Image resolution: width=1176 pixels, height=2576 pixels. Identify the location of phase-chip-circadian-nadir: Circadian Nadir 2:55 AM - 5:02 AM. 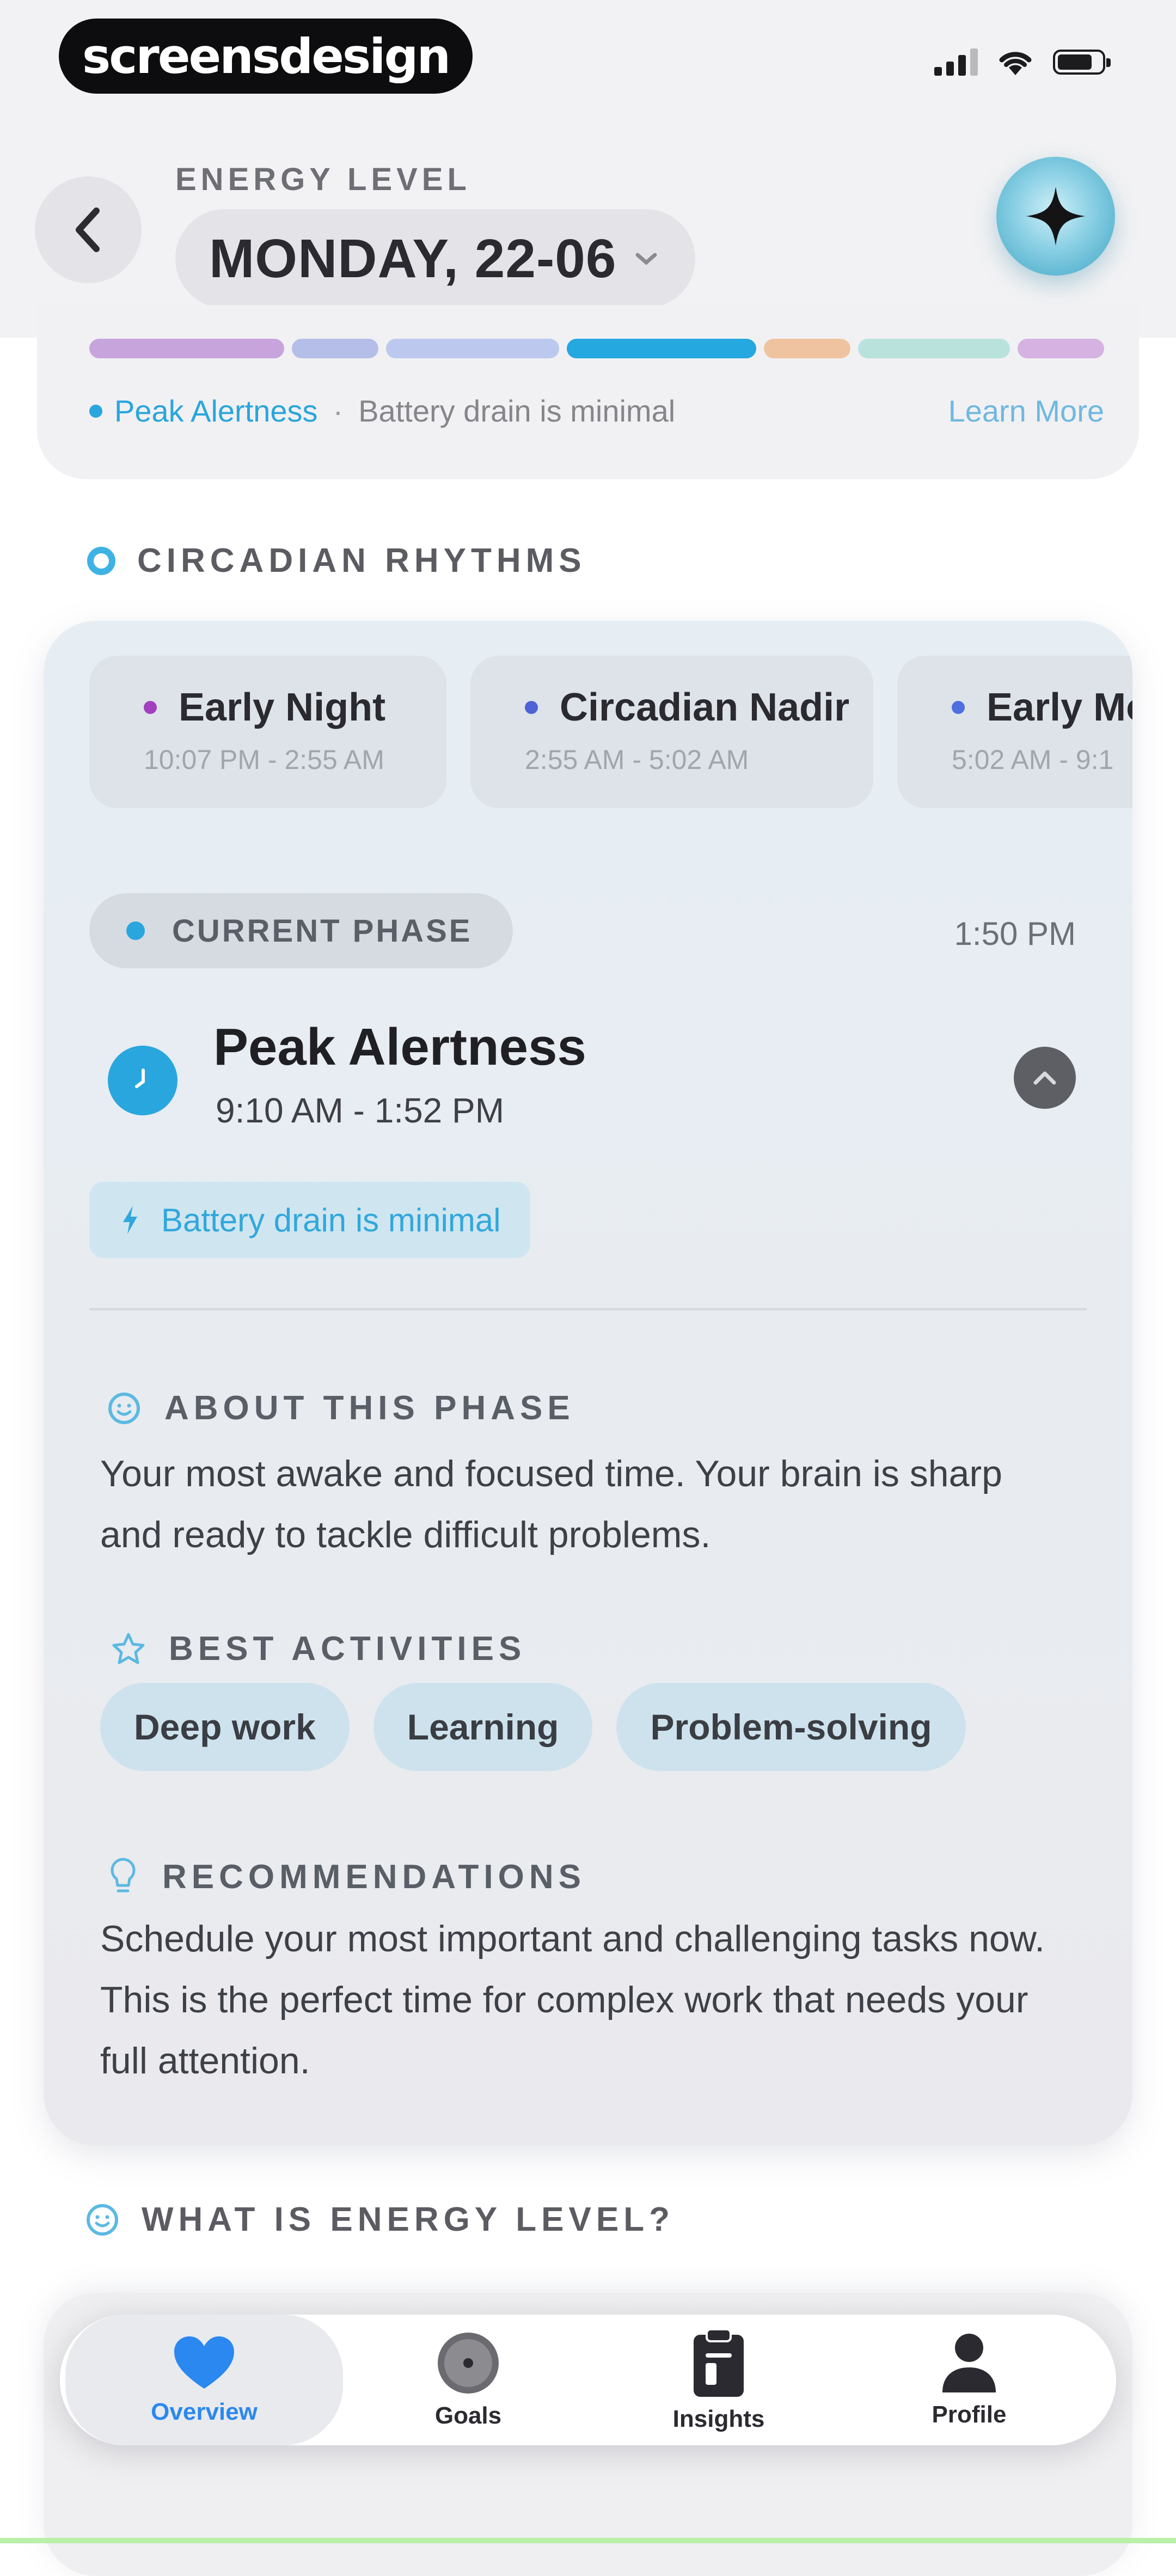
(671, 732).